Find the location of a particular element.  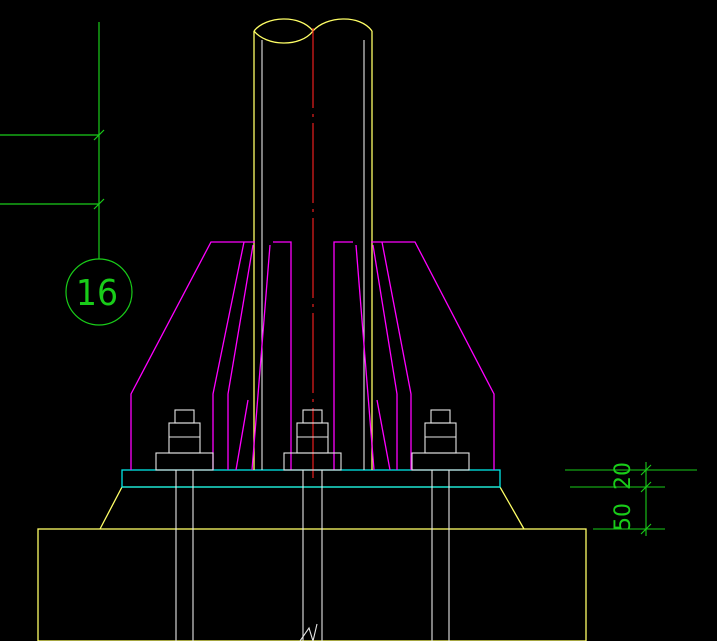

pedestal-body is located at coordinates (312, 584).